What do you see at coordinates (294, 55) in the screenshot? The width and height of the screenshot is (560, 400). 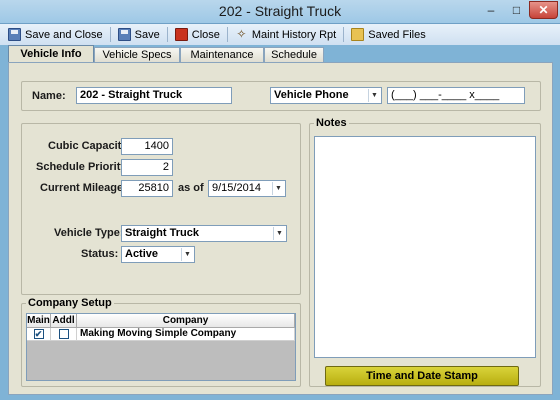 I see `tab-schedule: Schedule` at bounding box center [294, 55].